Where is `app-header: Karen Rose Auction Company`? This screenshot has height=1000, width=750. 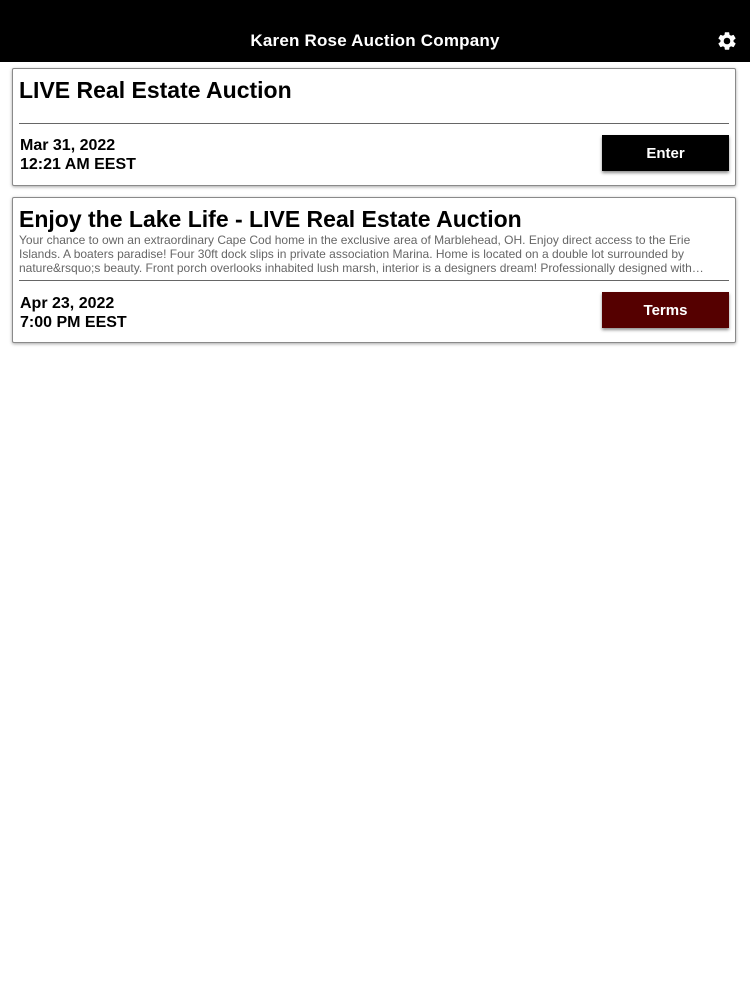 app-header: Karen Rose Auction Company is located at coordinates (375, 31).